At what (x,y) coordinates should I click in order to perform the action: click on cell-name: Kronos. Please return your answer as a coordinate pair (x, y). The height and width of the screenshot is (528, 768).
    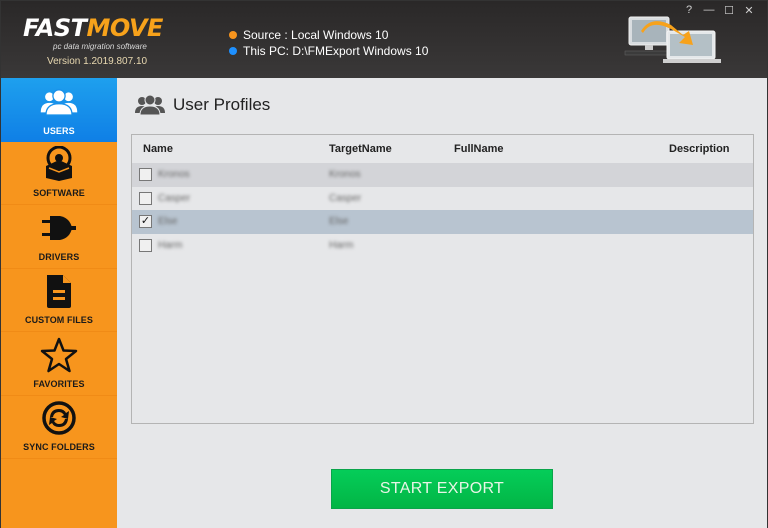
    Looking at the image, I should click on (174, 174).